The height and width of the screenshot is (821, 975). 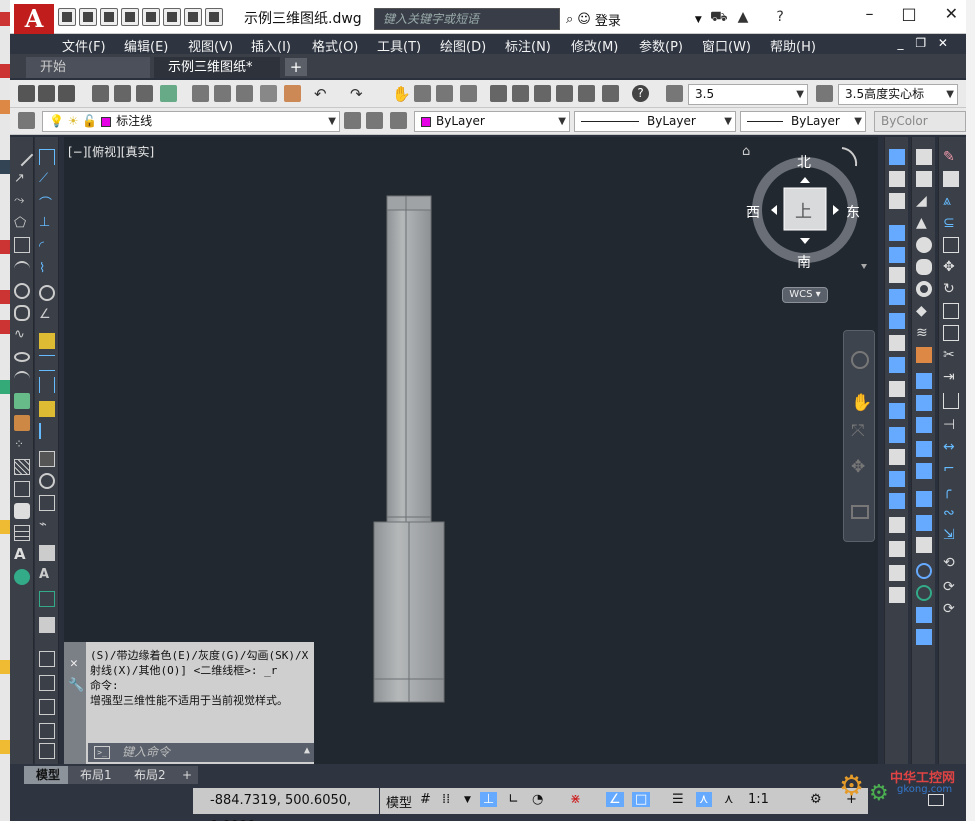 What do you see at coordinates (804, 162) in the screenshot?
I see `viewcube-north: 北` at bounding box center [804, 162].